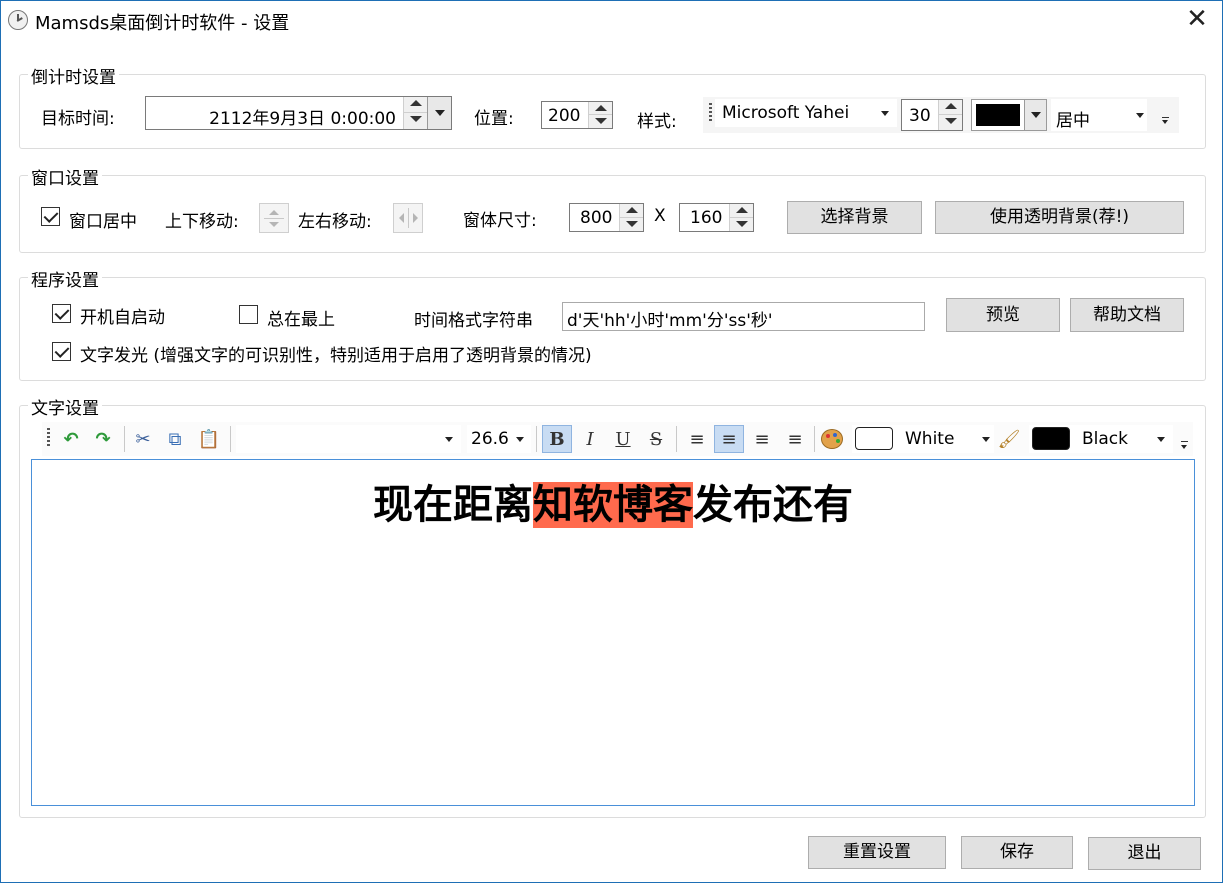 The image size is (1223, 883). I want to click on copy-icon: ⧉, so click(175, 439).